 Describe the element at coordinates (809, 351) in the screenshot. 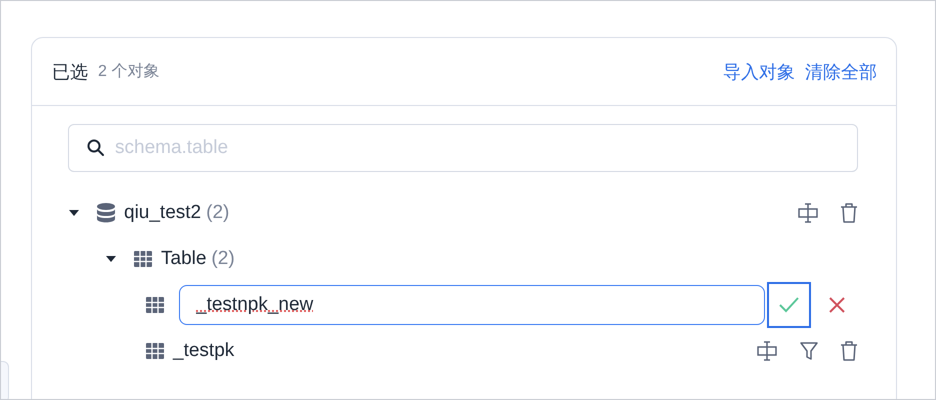

I see `filter-icon` at that location.